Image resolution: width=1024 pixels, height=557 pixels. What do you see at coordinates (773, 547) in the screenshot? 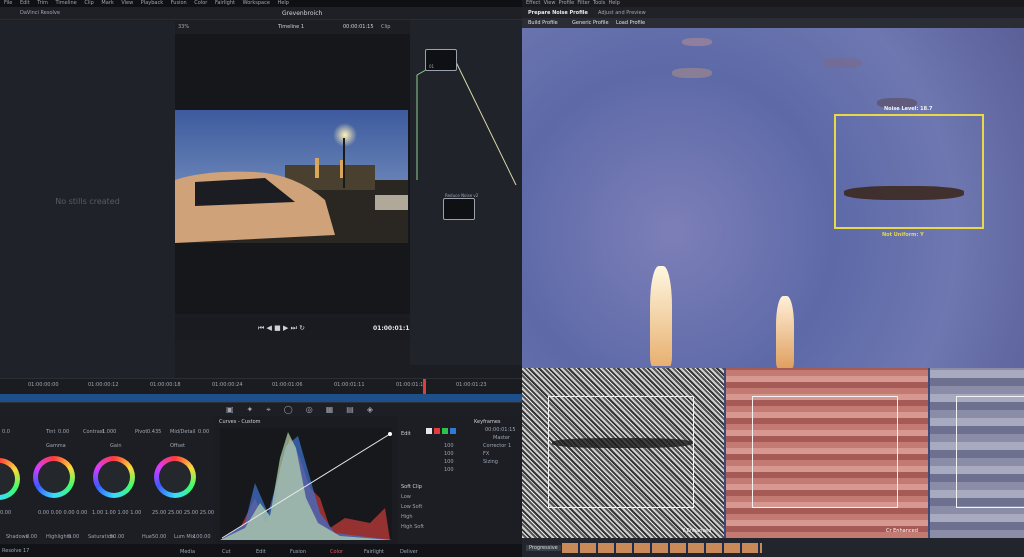
I see `plugin-bottom-bar: Progressive` at bounding box center [773, 547].